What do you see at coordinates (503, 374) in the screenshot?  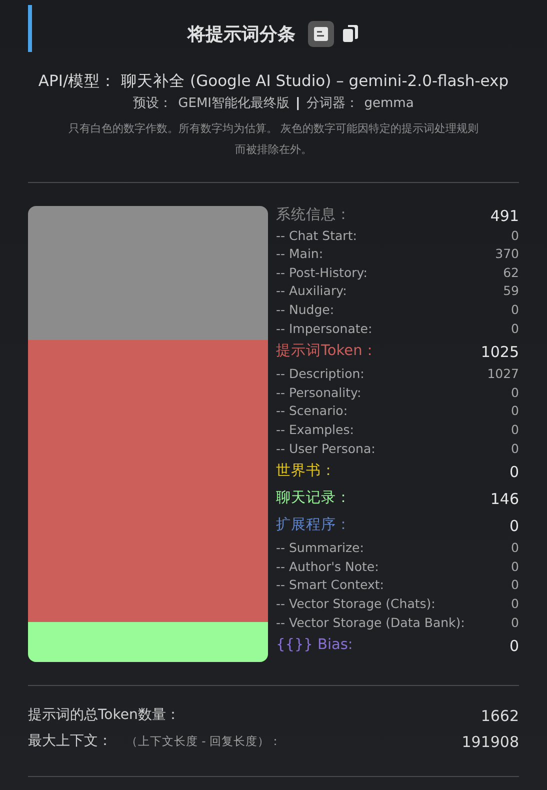 I see `item-value: 1027` at bounding box center [503, 374].